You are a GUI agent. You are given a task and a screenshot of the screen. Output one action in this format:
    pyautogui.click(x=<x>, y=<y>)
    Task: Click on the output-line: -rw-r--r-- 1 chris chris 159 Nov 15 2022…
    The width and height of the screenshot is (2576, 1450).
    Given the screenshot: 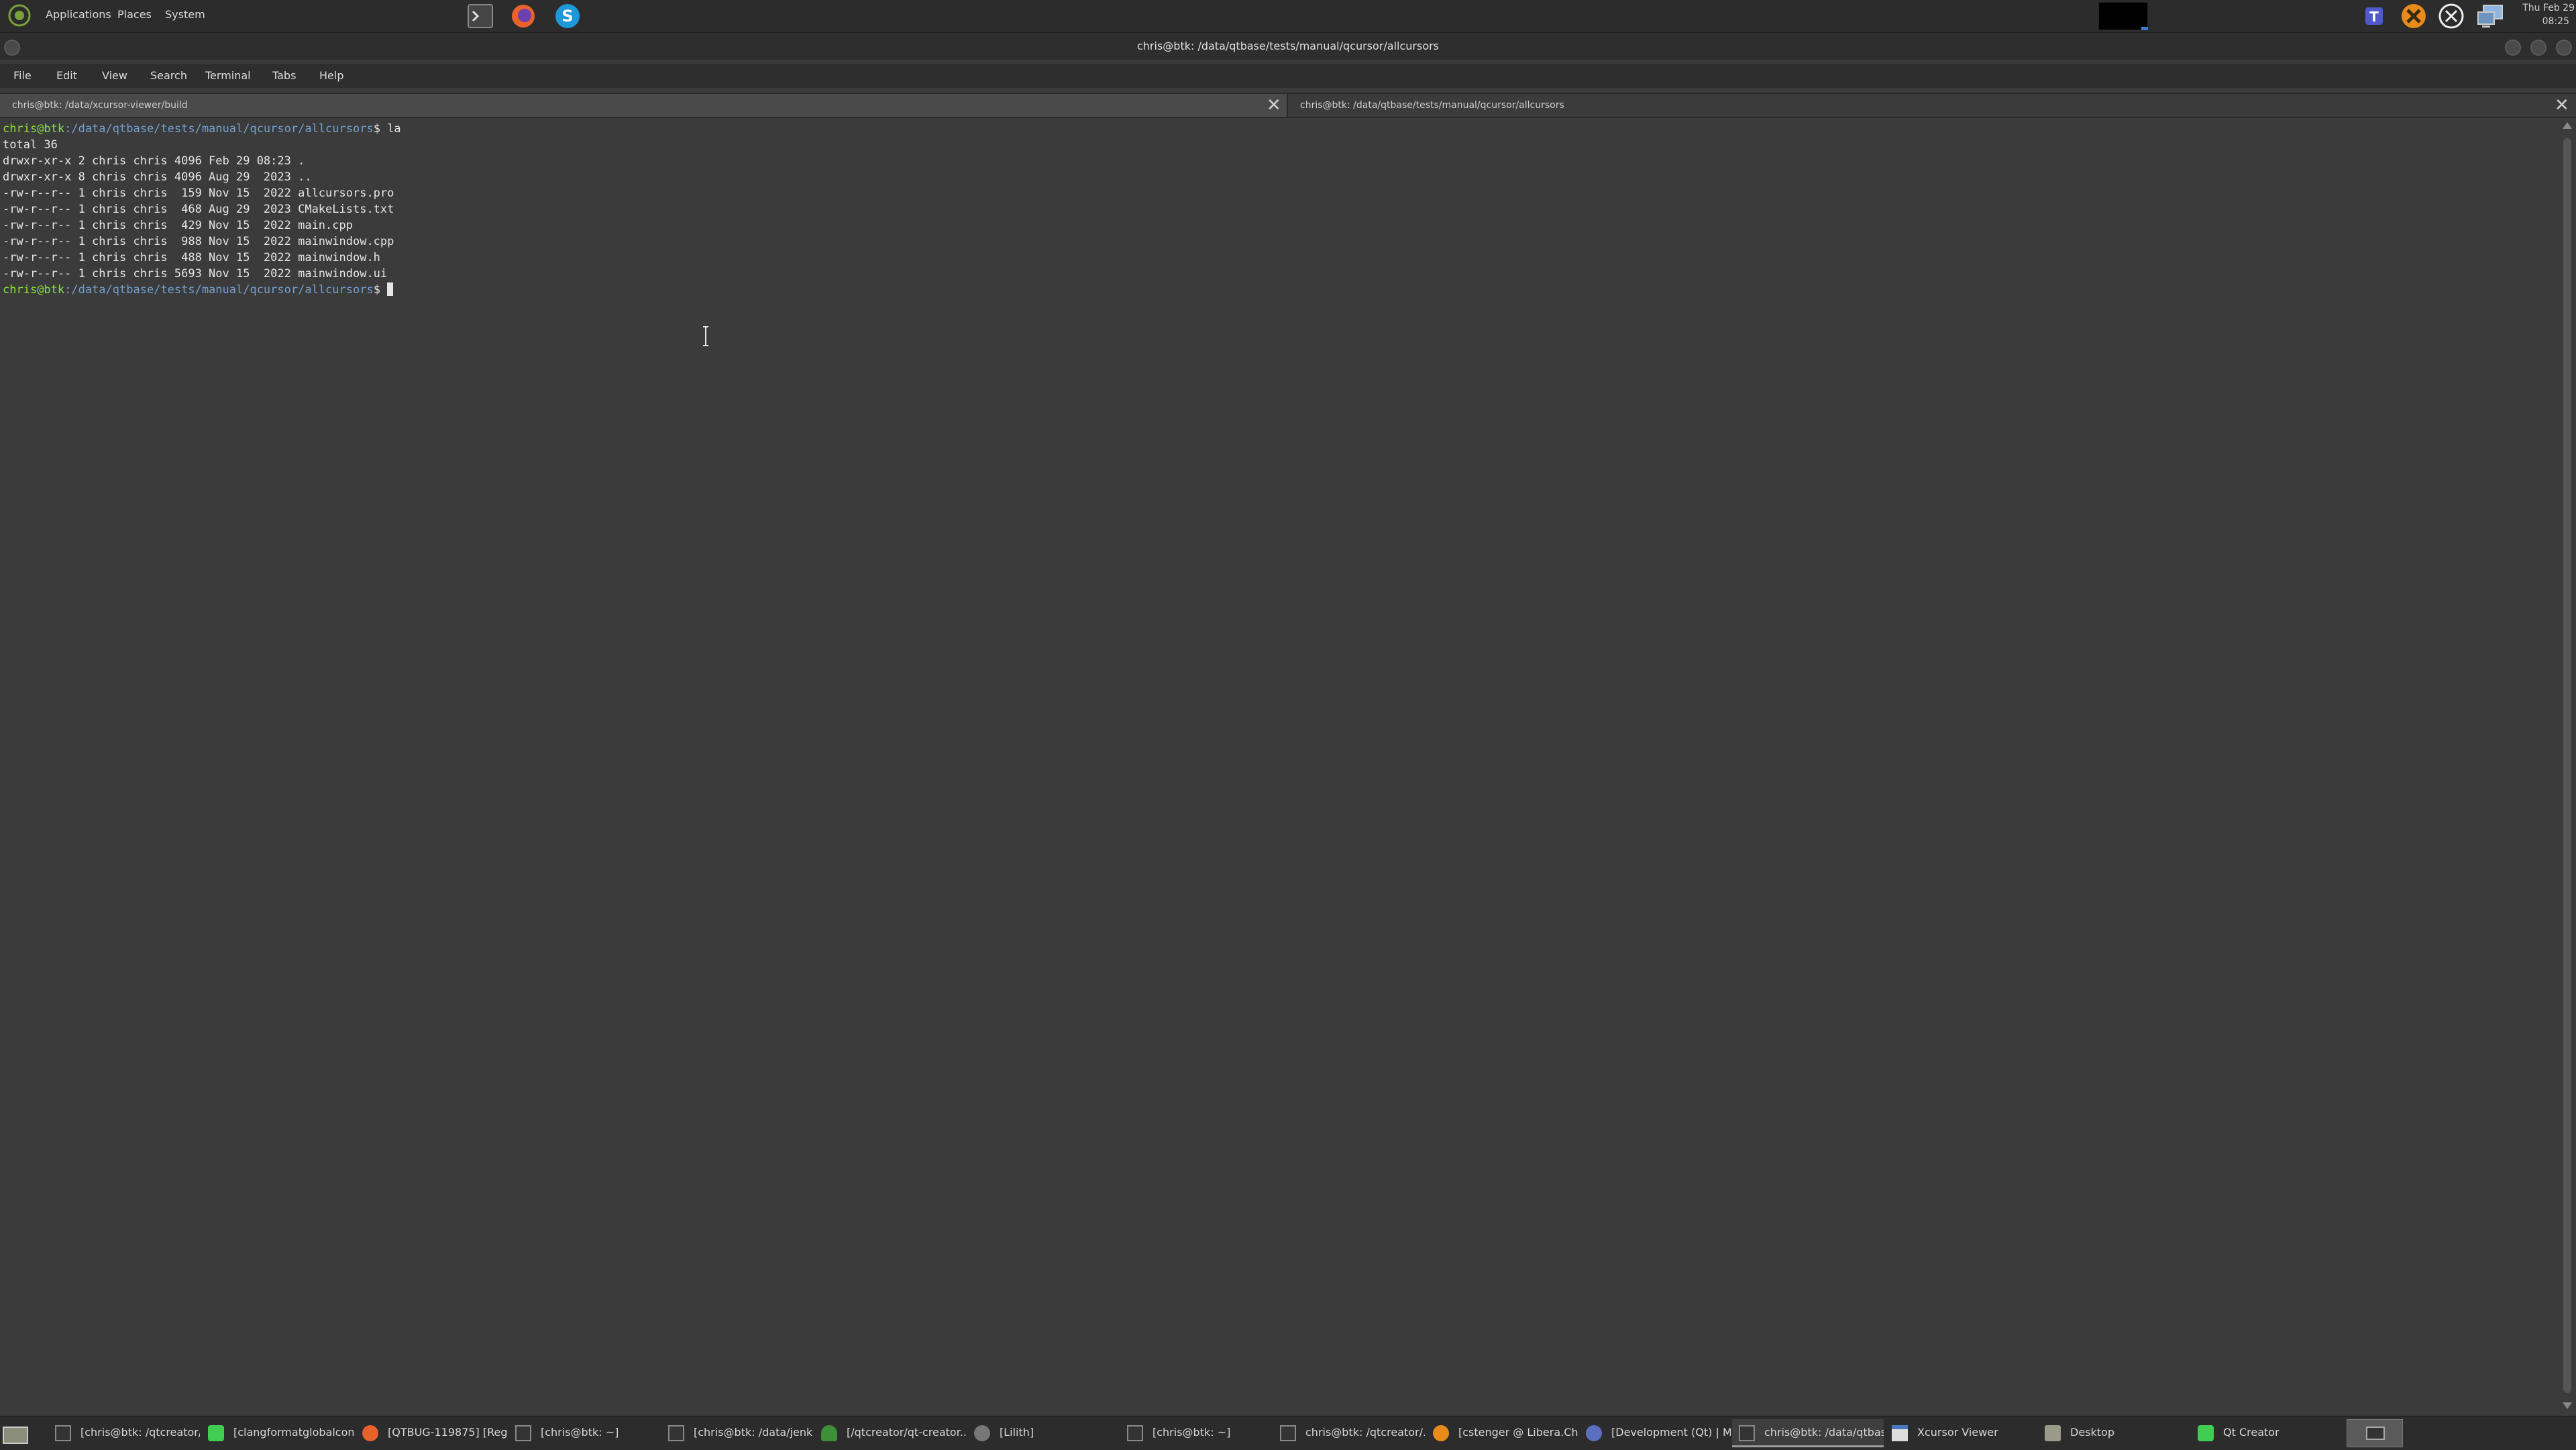 What is the action you would take?
    pyautogui.click(x=198, y=193)
    